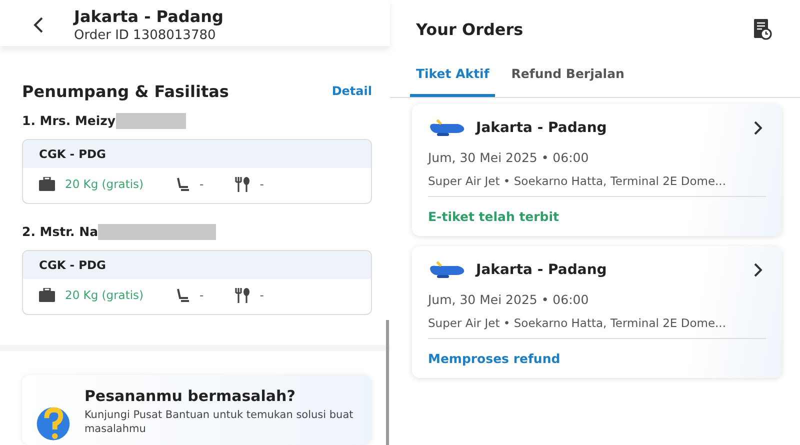 The image size is (800, 445). Describe the element at coordinates (352, 91) in the screenshot. I see `detail-link: Detail` at that location.